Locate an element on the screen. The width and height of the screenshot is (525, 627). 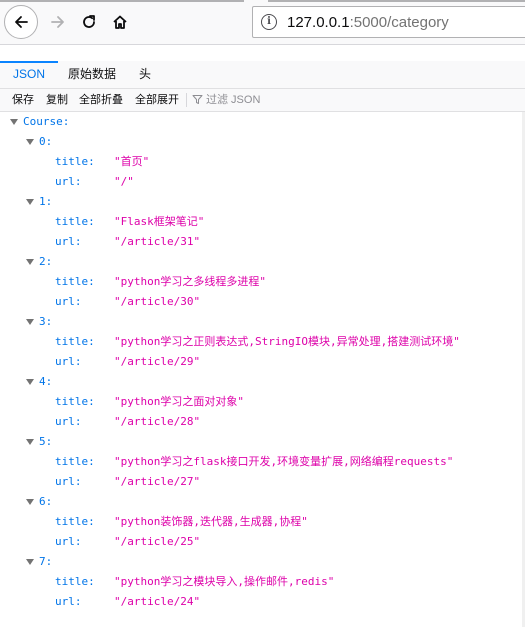
index-key: 1: is located at coordinates (46, 201).